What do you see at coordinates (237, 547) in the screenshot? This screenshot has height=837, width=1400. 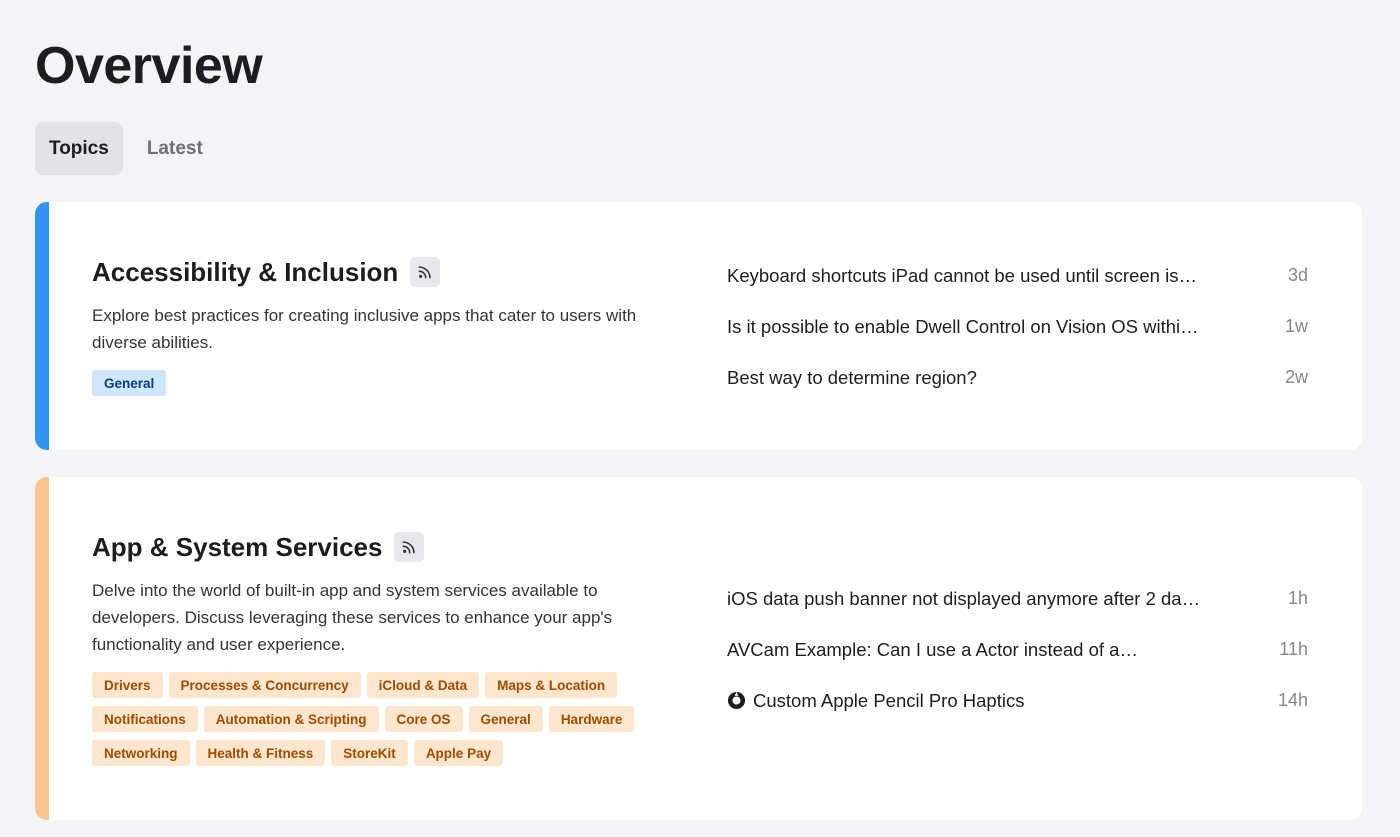 I see `topic-title: App & System Services` at bounding box center [237, 547].